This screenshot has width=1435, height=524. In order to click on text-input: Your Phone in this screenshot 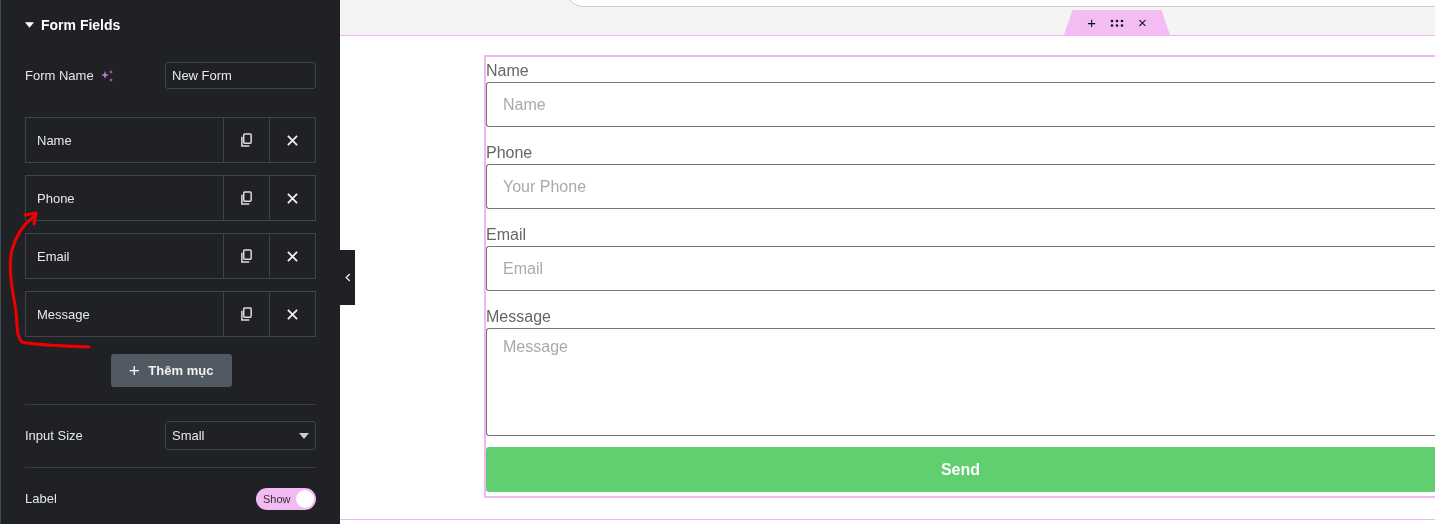, I will do `click(960, 186)`.